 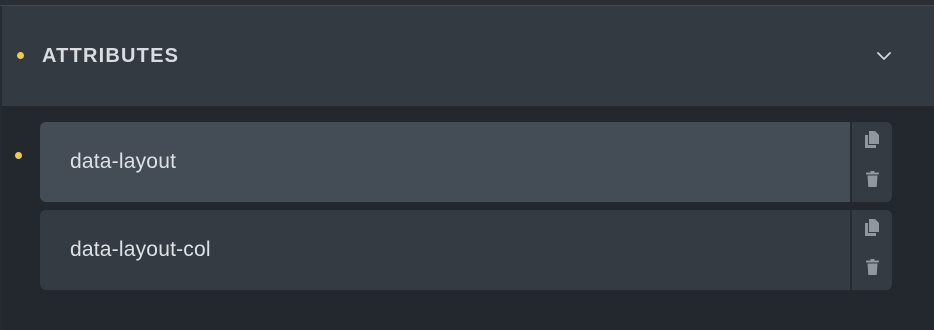 I want to click on panel-title: ATTRIBUTES, so click(x=111, y=56).